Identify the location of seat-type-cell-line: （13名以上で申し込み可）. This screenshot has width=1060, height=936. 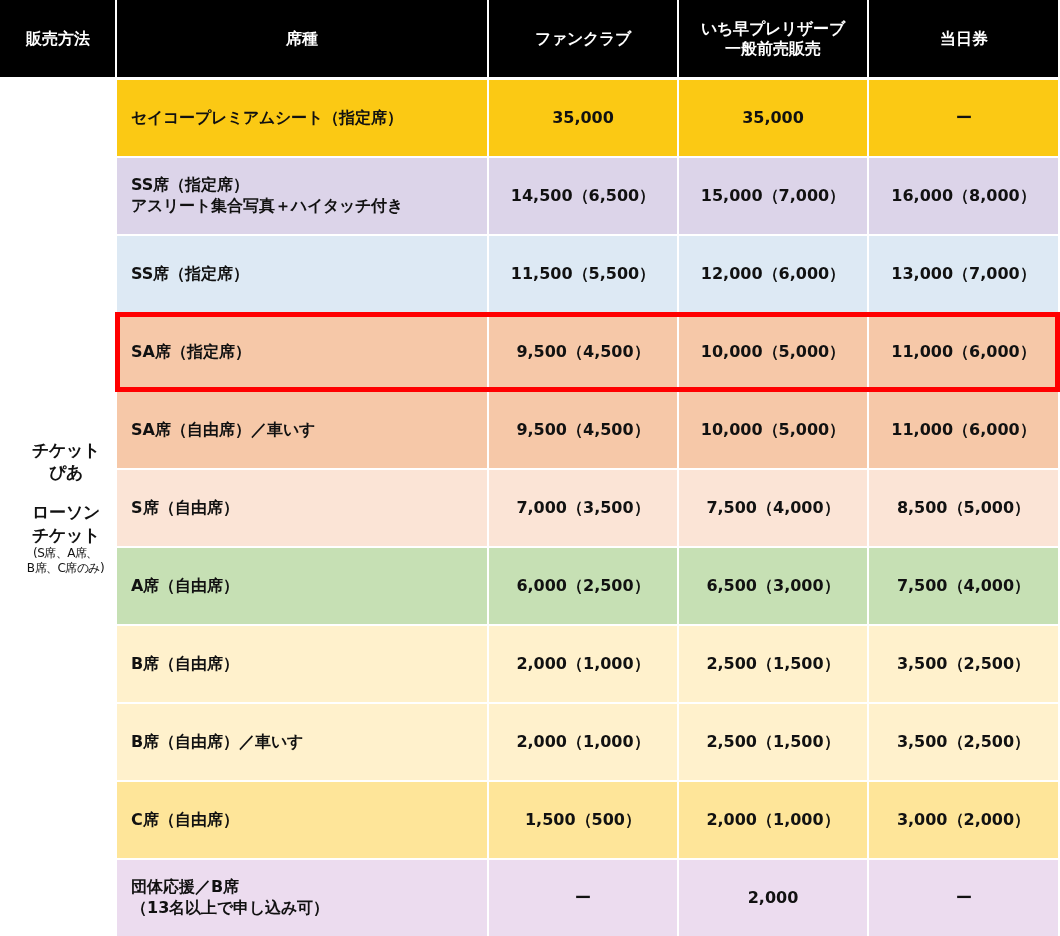
(230, 908).